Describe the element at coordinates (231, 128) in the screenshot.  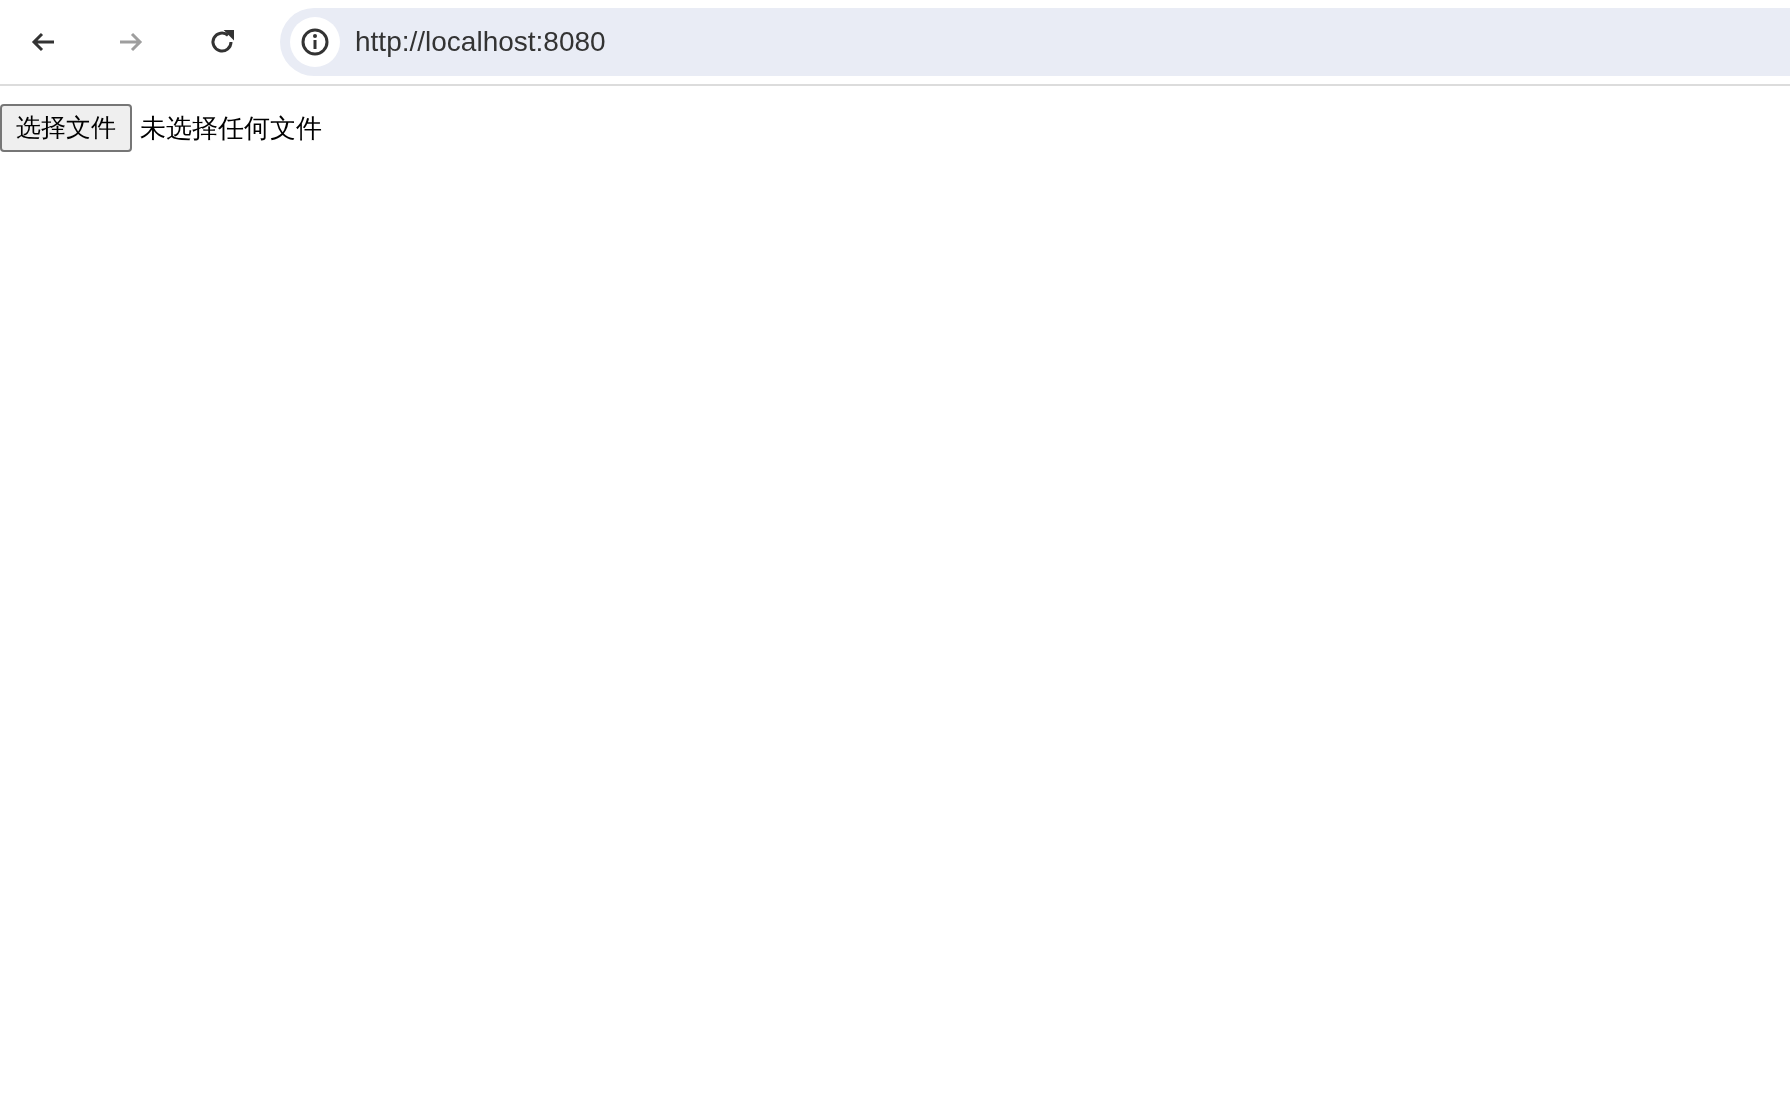
I see `file-status-text: 未选择任何文件` at that location.